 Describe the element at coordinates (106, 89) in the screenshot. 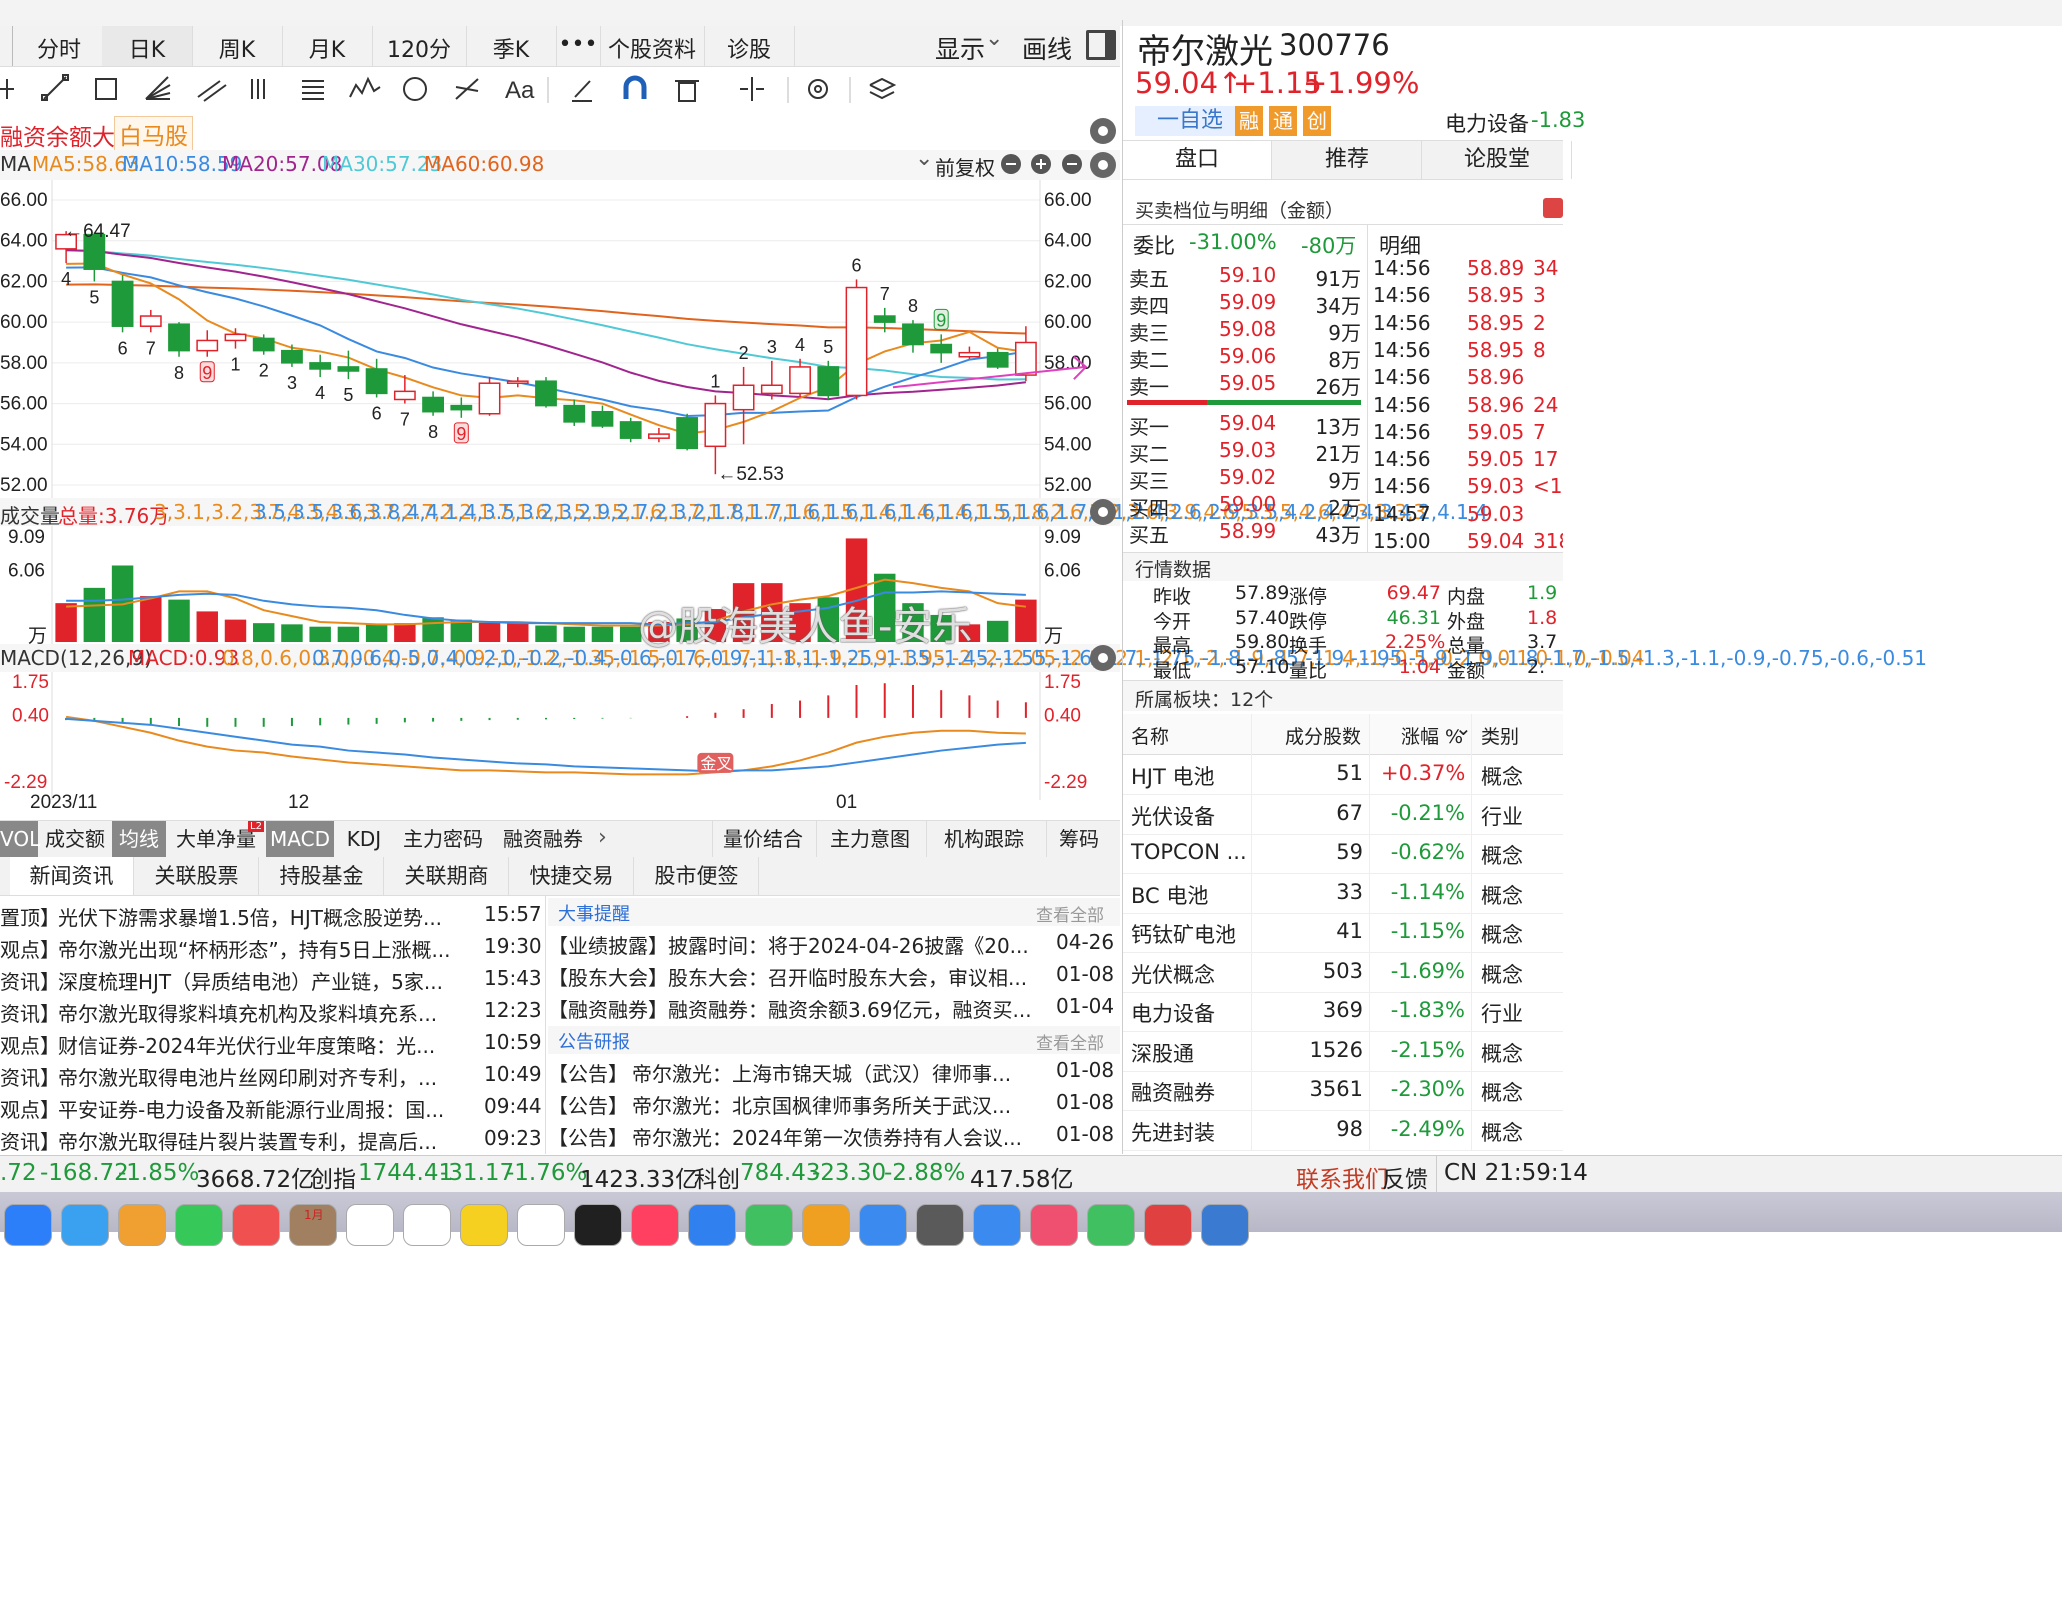

I see `rect-tool-icon` at that location.